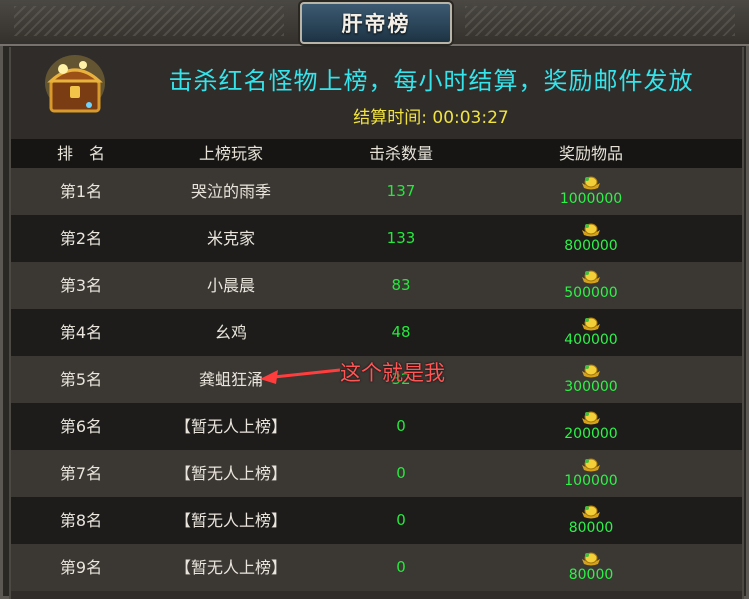 This screenshot has height=599, width=749. What do you see at coordinates (149, 21) in the screenshot?
I see `left-ornament` at bounding box center [149, 21].